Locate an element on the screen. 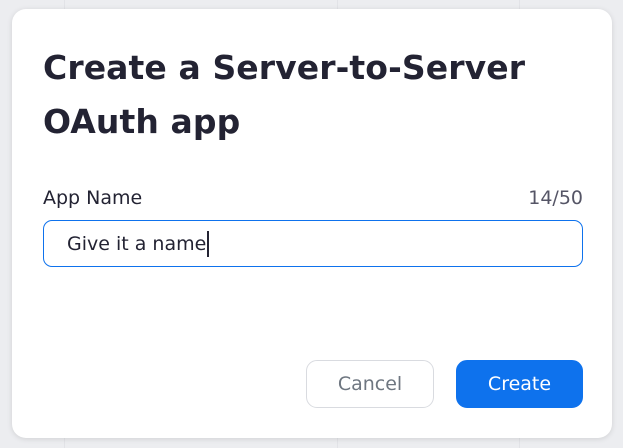 The height and width of the screenshot is (448, 623). cancel-button: Cancel is located at coordinates (370, 384).